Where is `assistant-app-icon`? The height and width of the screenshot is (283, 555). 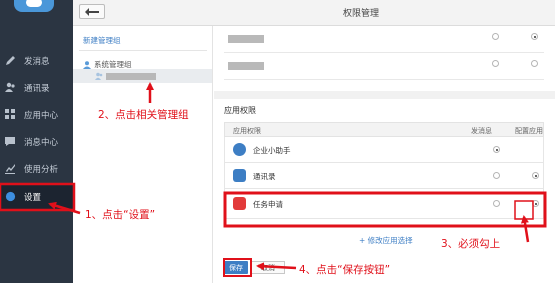
assistant-app-icon is located at coordinates (239, 149).